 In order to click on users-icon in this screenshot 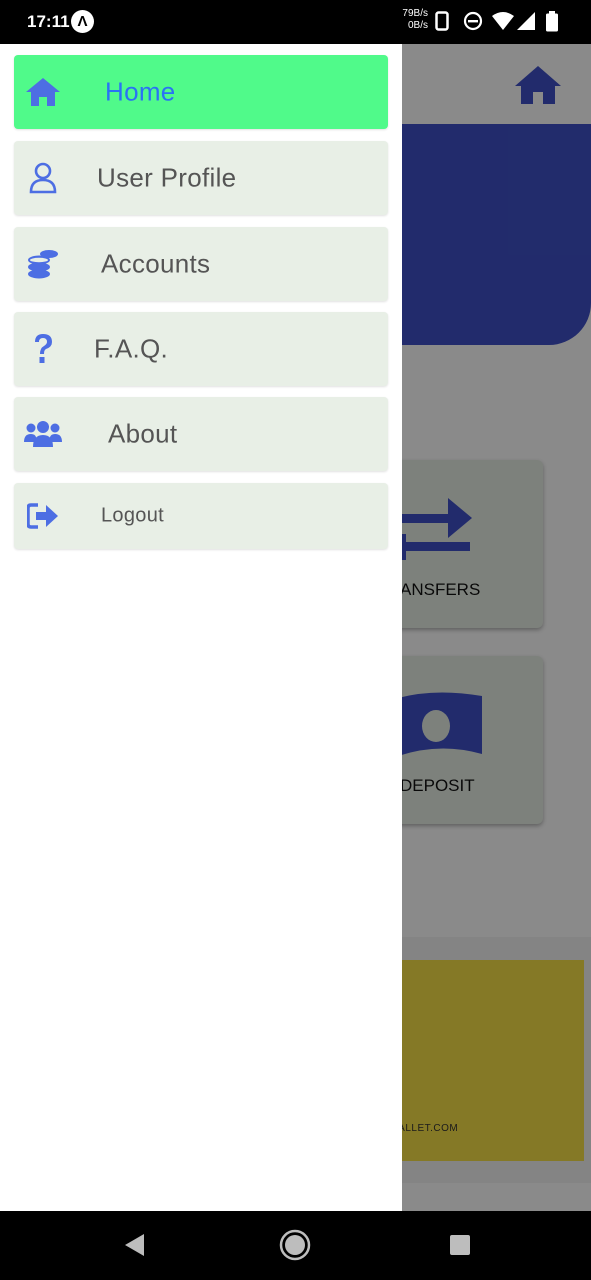, I will do `click(43, 434)`.